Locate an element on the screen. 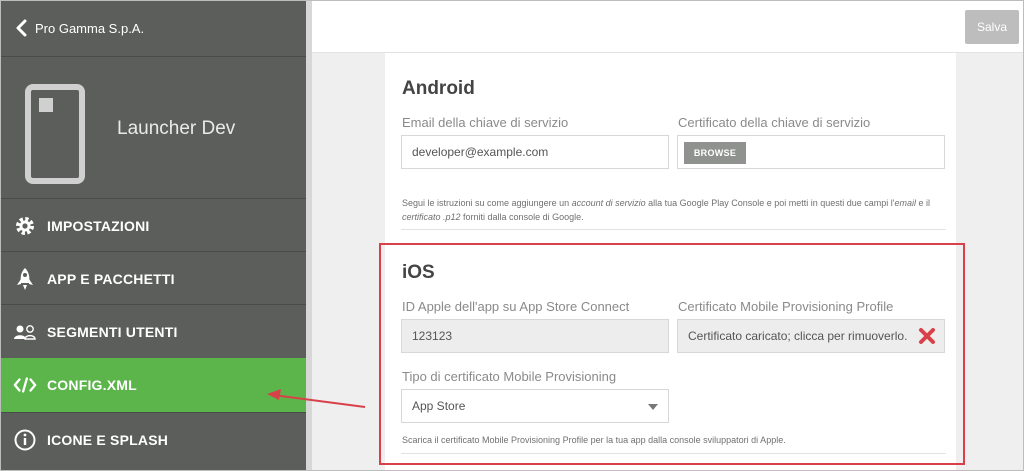  save-button: Salva is located at coordinates (992, 27).